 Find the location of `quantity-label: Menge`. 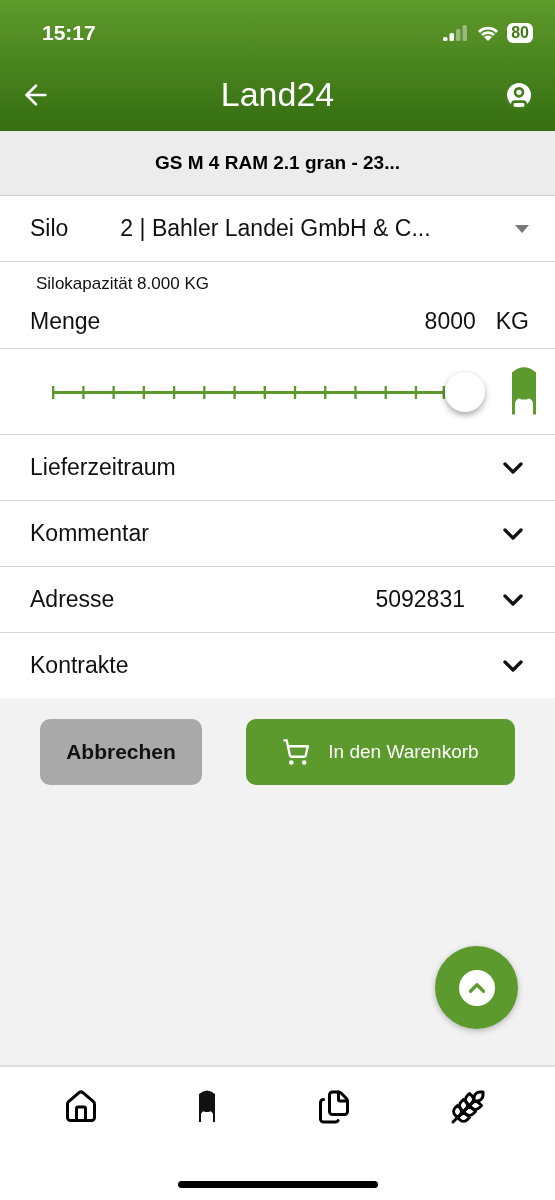

quantity-label: Menge is located at coordinates (66, 321).